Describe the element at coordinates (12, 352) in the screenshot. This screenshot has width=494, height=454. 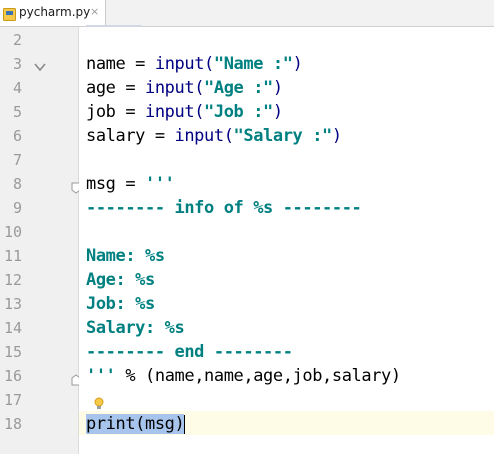
I see `line-number: 15` at that location.